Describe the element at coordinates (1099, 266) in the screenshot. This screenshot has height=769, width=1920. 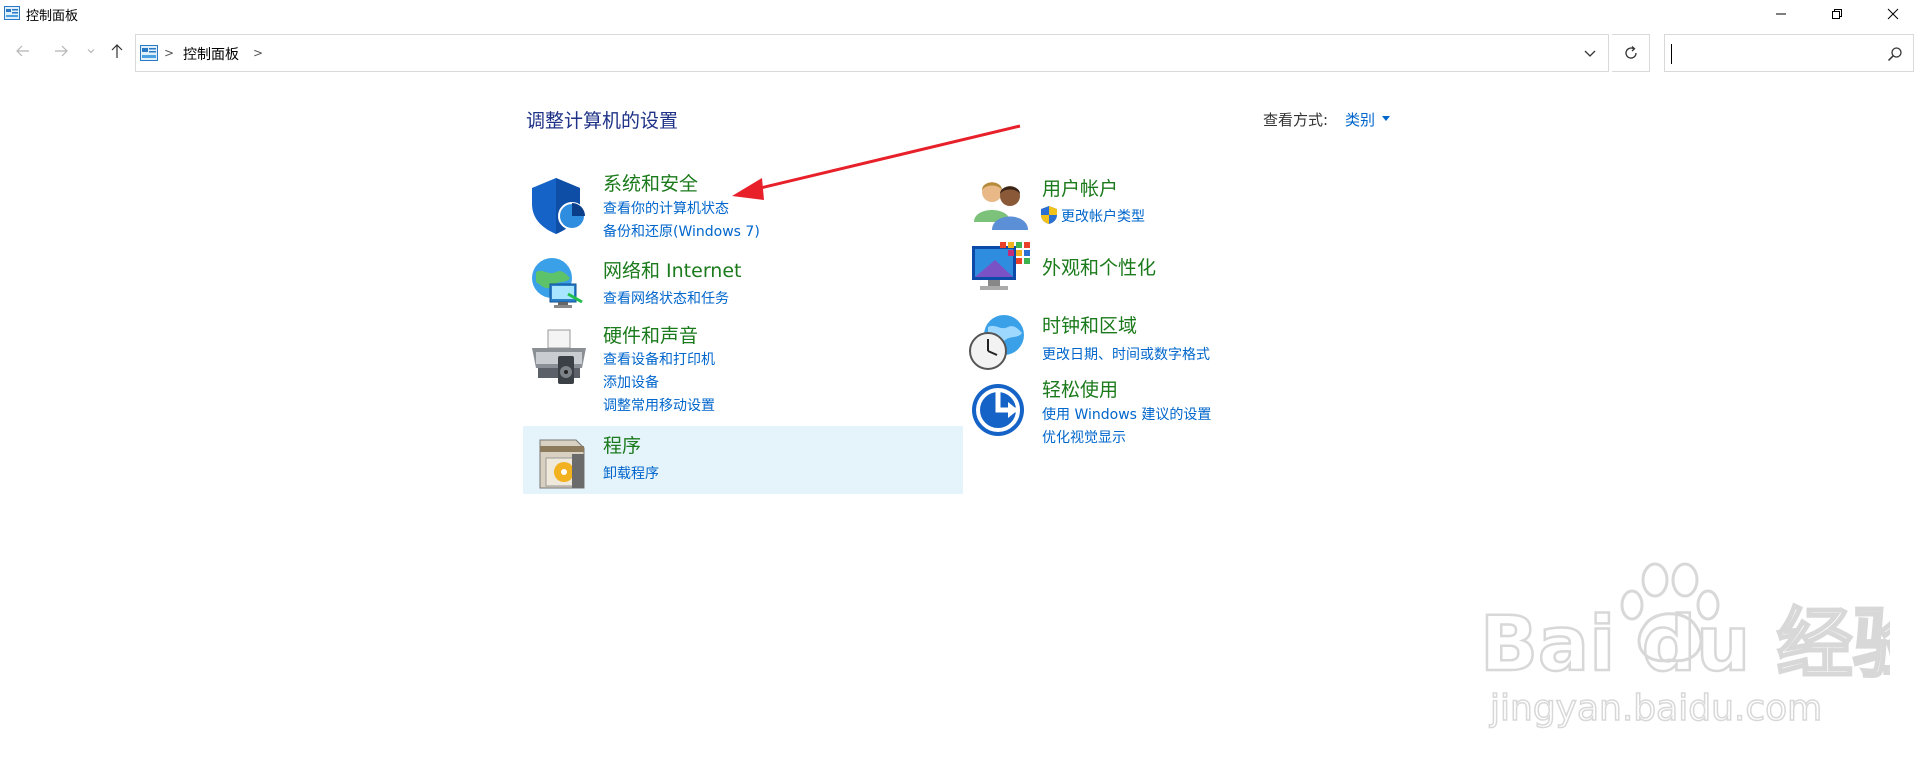
I see `category-appearance: 外观和个性化` at that location.